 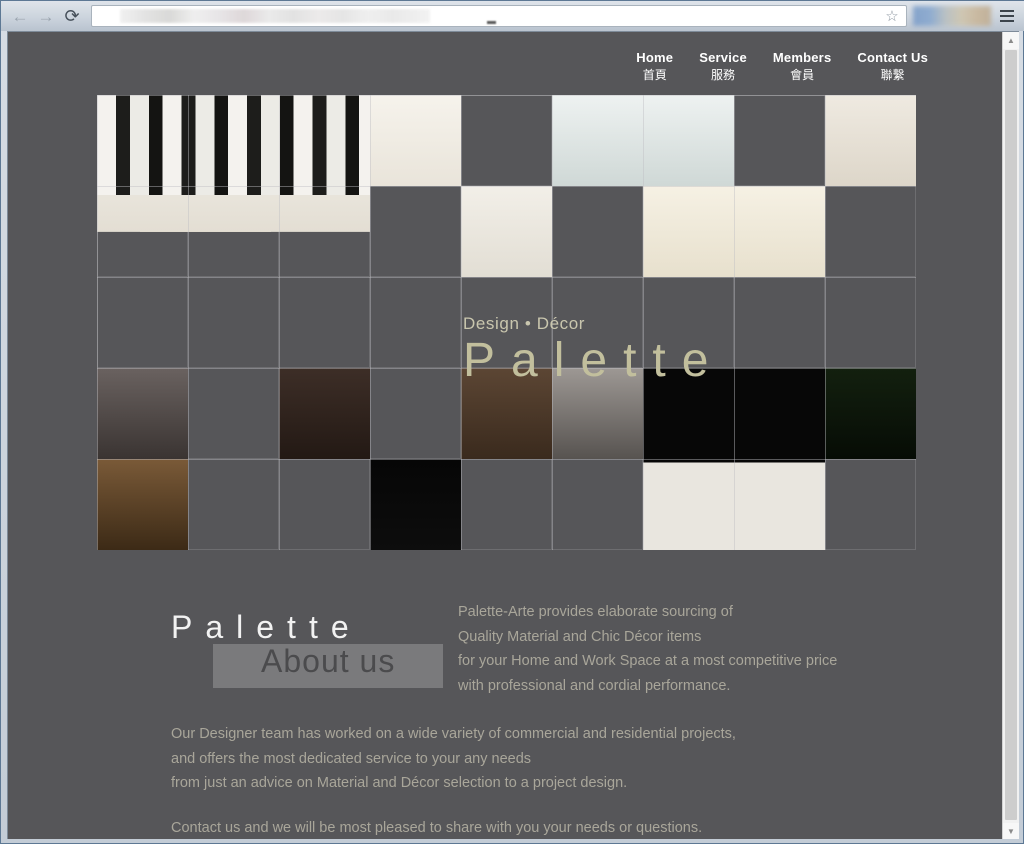 I want to click on gallery-photo-dining-table-wine-glasses, so click(x=324, y=413).